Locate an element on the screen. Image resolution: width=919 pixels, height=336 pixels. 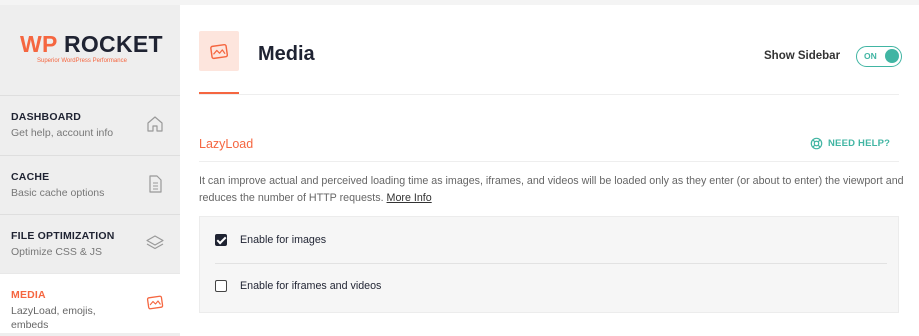
need-help-link: NEED HELP? is located at coordinates (850, 143).